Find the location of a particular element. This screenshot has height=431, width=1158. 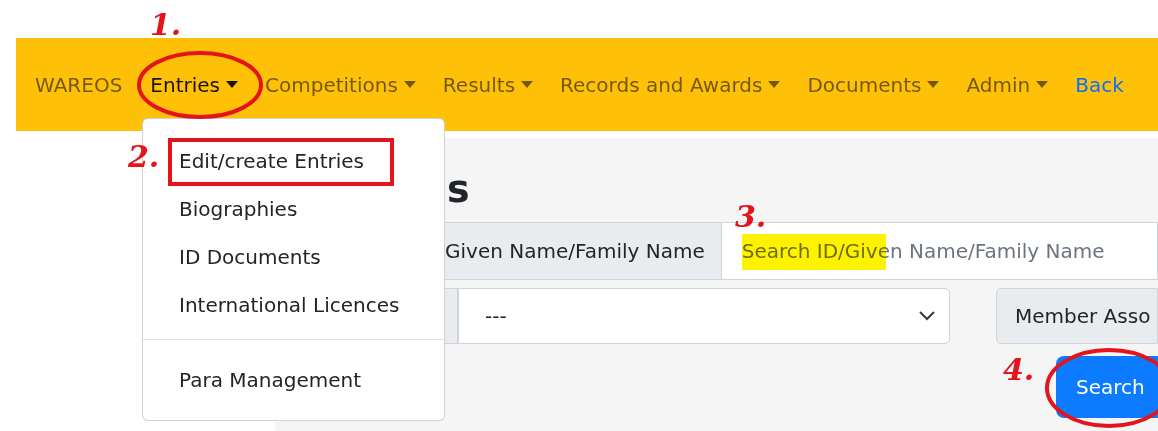

menu-item: Biographies is located at coordinates (293, 209).